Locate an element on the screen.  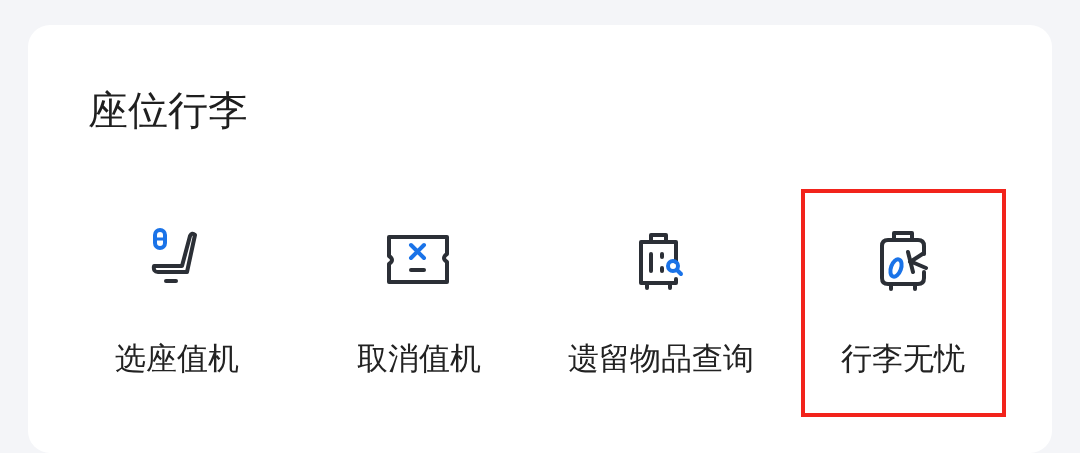
service-label: 行李无忧 is located at coordinates (903, 359).